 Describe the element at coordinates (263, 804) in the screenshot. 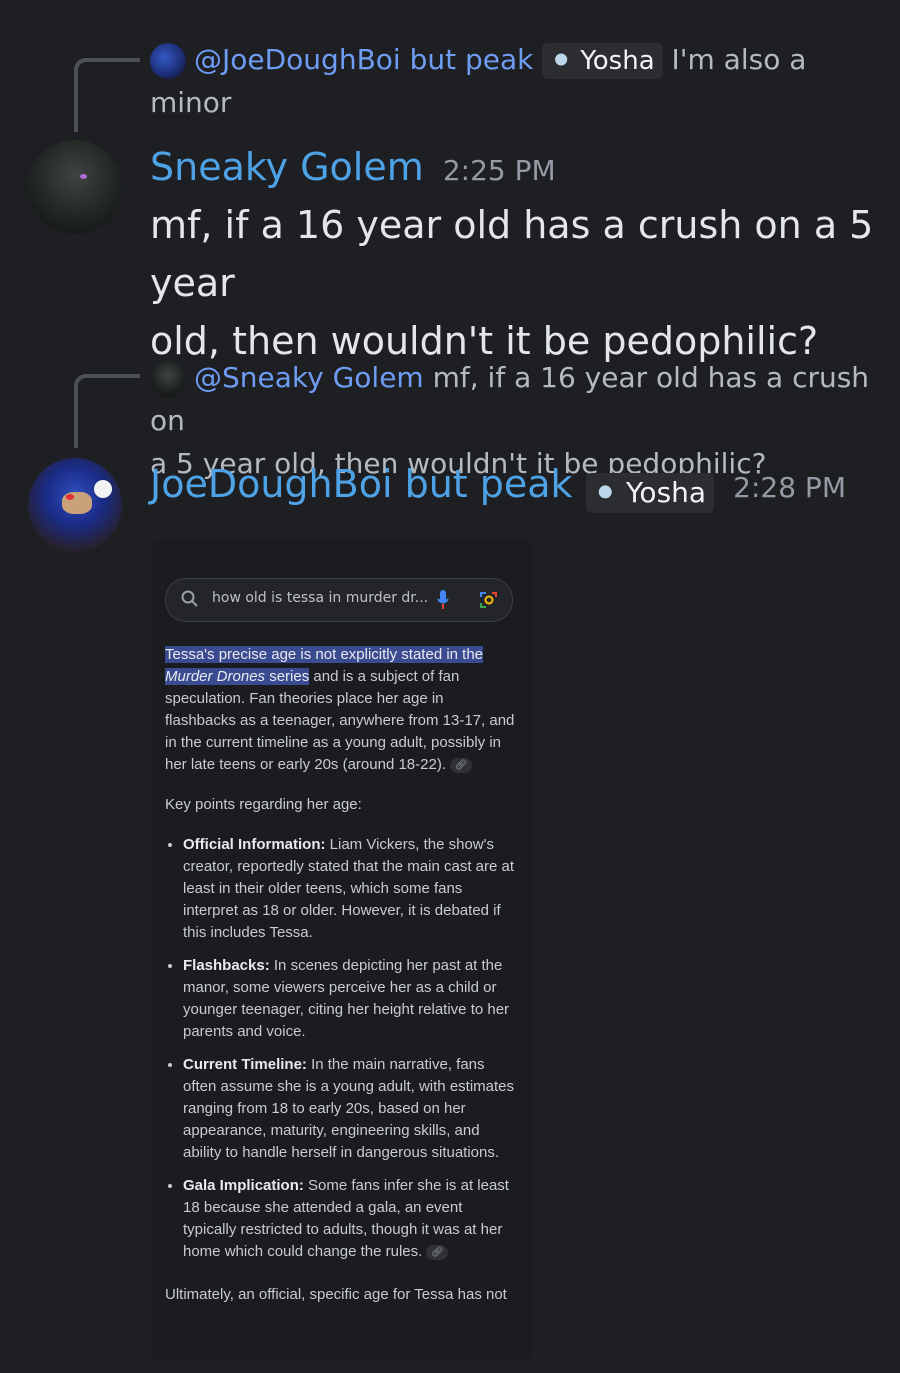

I see `key-points-heading: Key points regarding her age:` at that location.